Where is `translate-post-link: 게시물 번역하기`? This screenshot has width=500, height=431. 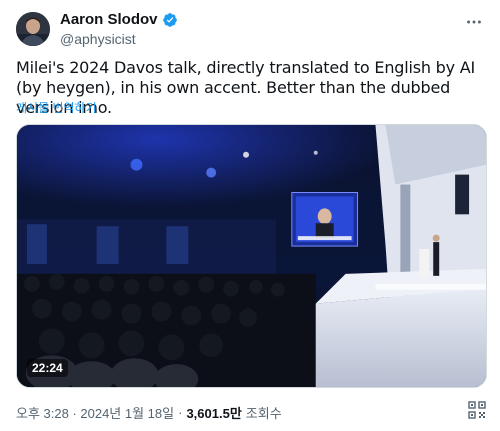 translate-post-link: 게시물 번역하기 is located at coordinates (56, 107).